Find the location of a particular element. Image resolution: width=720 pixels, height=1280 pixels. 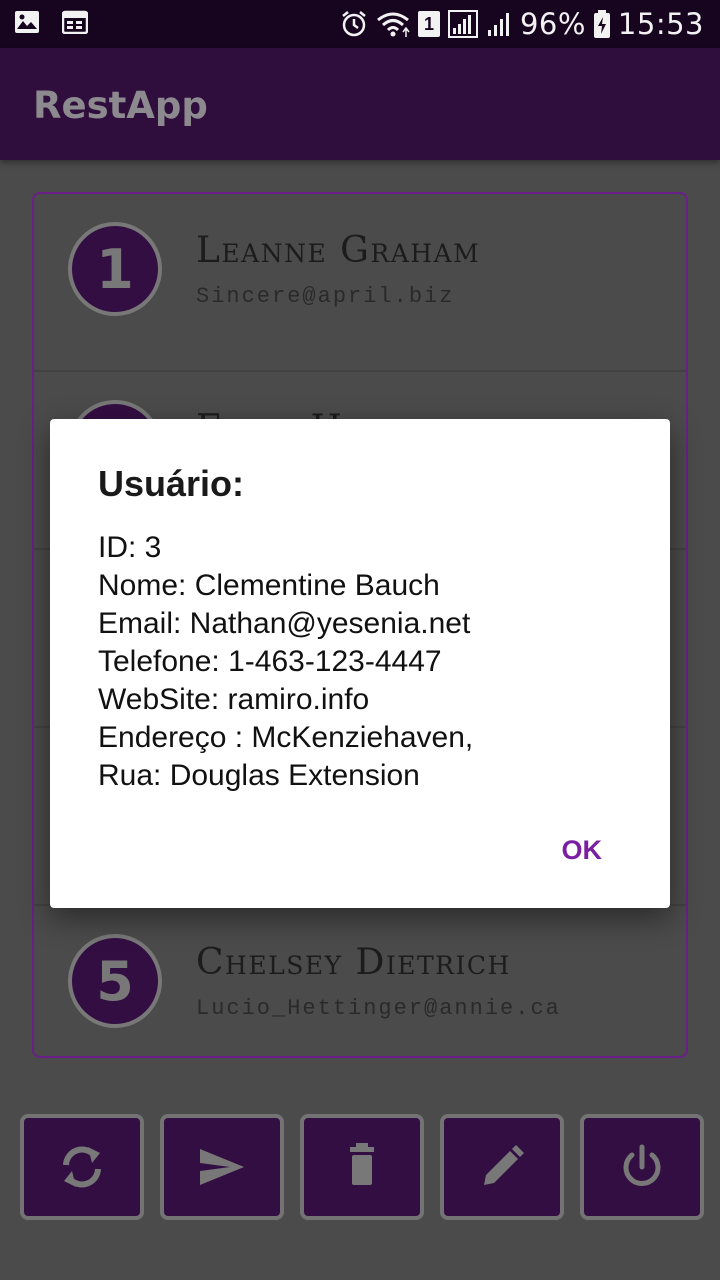

calendar-icon is located at coordinates (75, 22).